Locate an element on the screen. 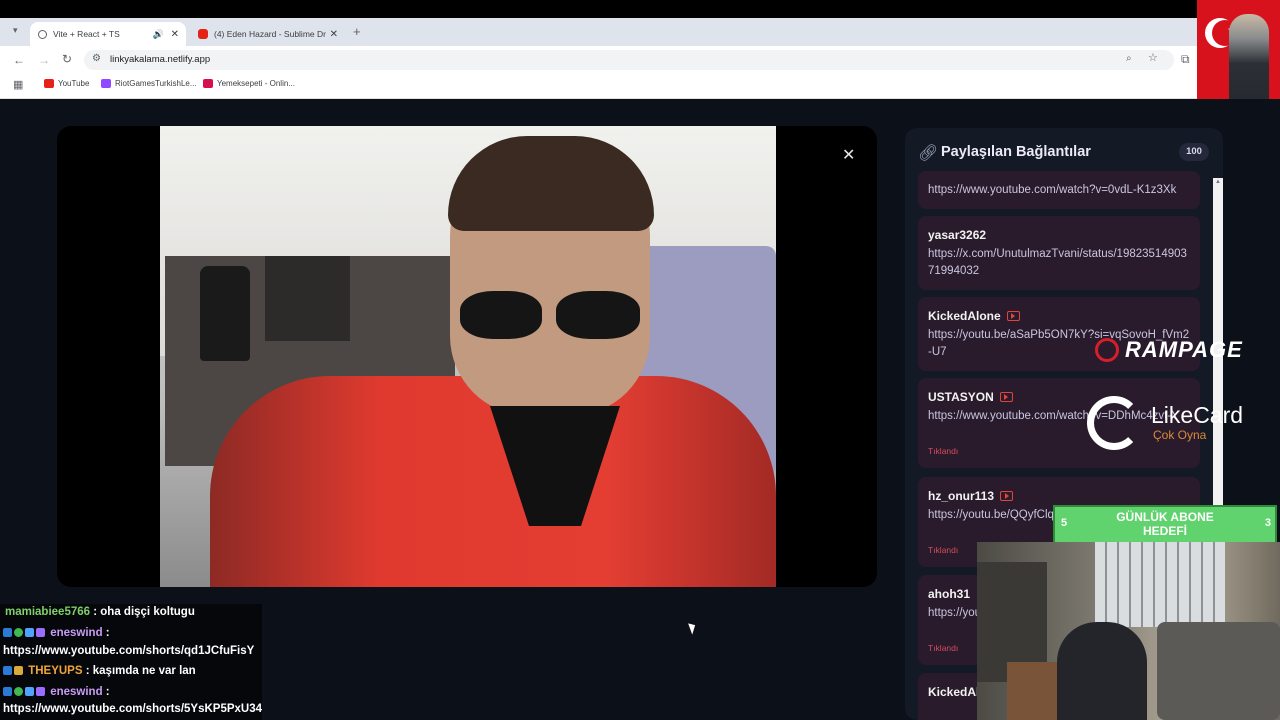  link-user: hz_onur113 is located at coordinates (971, 496).